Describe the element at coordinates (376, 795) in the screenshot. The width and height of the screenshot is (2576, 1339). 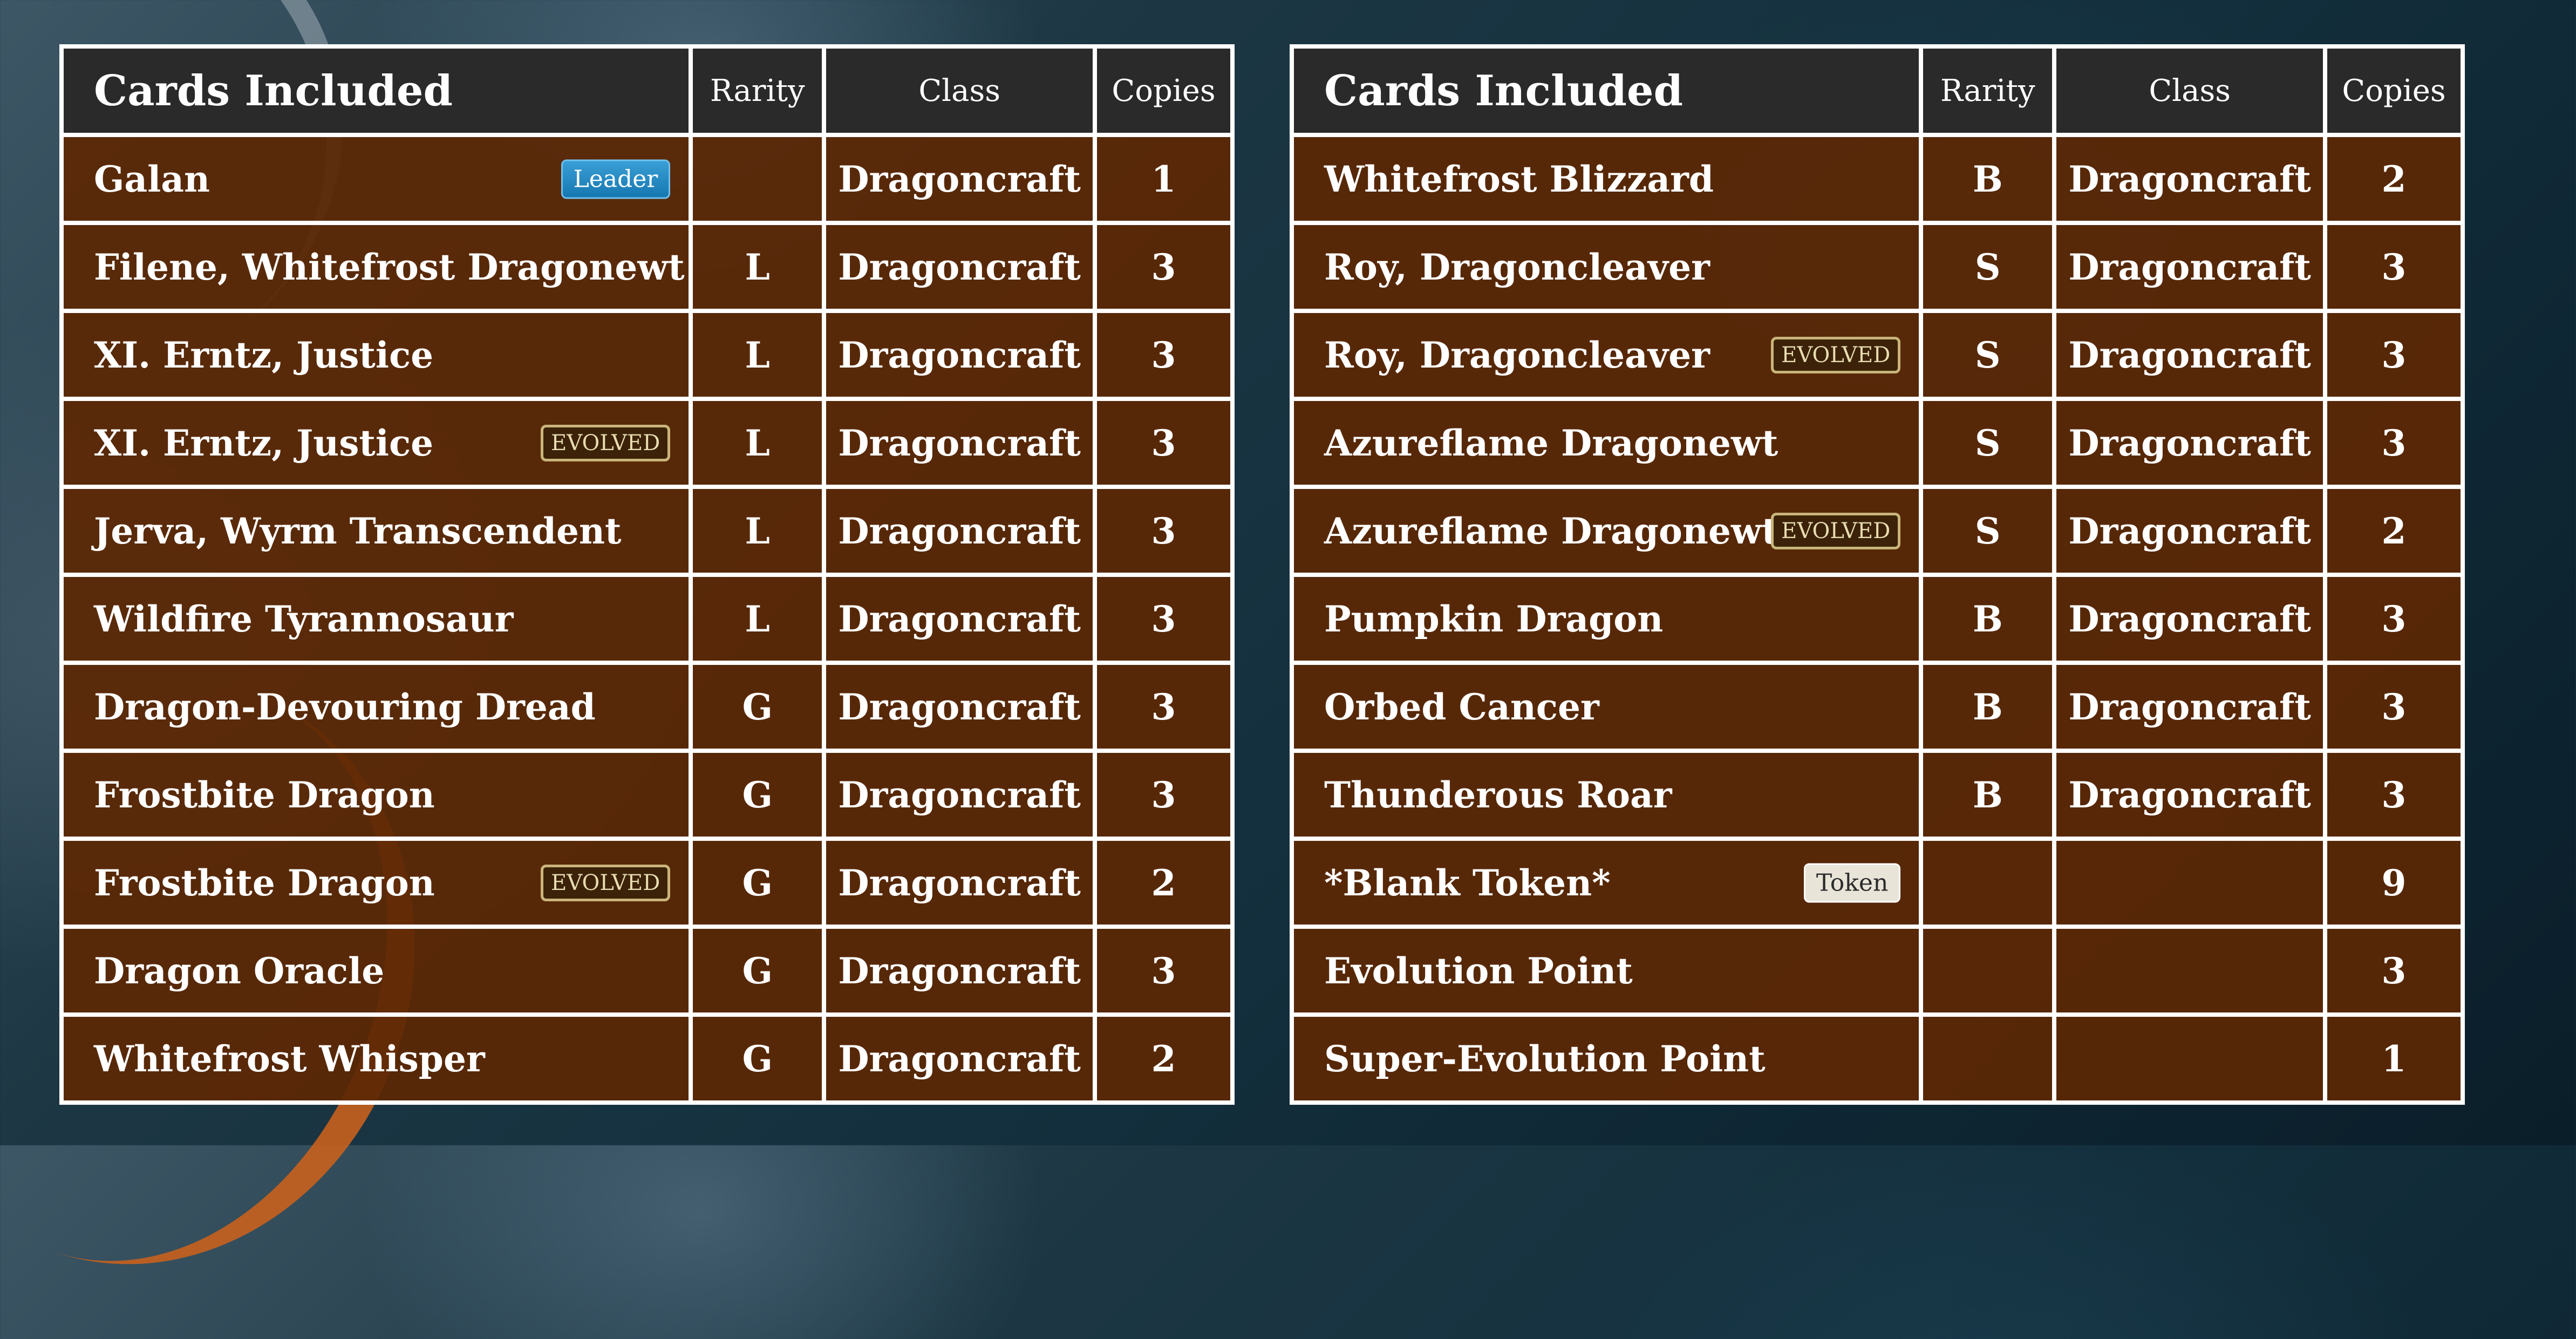
I see `card-name-cell: Frostbite Dragon` at that location.